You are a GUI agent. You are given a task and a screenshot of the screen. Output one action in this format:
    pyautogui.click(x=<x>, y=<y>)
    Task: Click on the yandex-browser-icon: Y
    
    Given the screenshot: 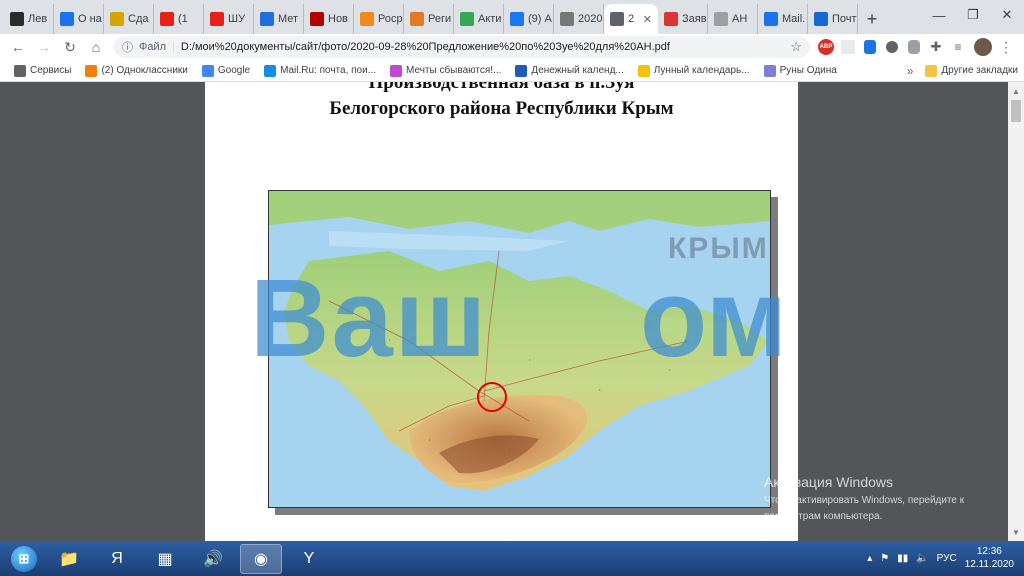 What is the action you would take?
    pyautogui.click(x=309, y=558)
    